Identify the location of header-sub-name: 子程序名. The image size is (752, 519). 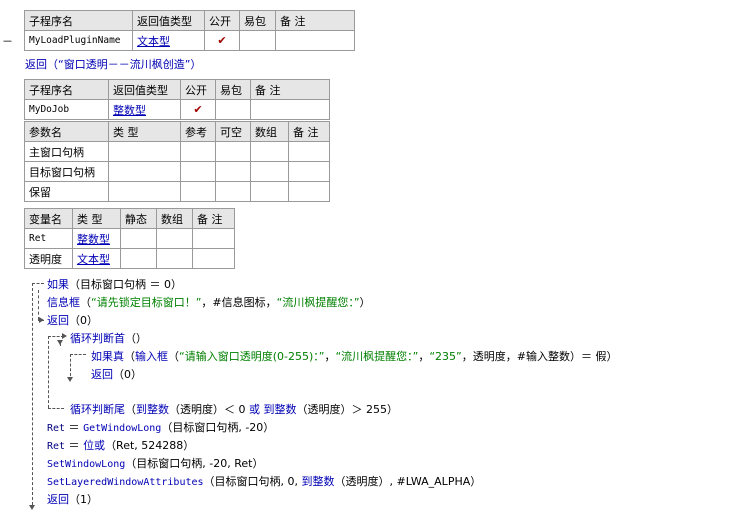
(66, 89).